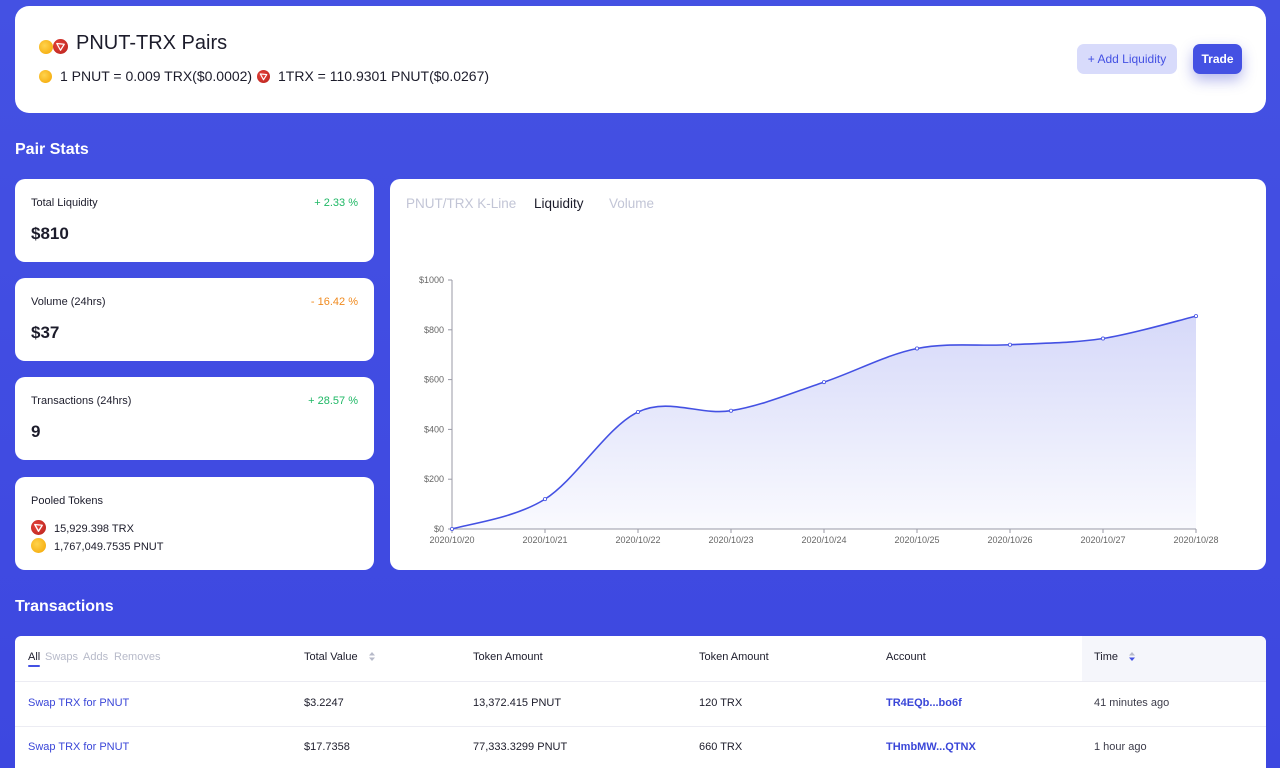  I want to click on y-tick-label: $800, so click(434, 330).